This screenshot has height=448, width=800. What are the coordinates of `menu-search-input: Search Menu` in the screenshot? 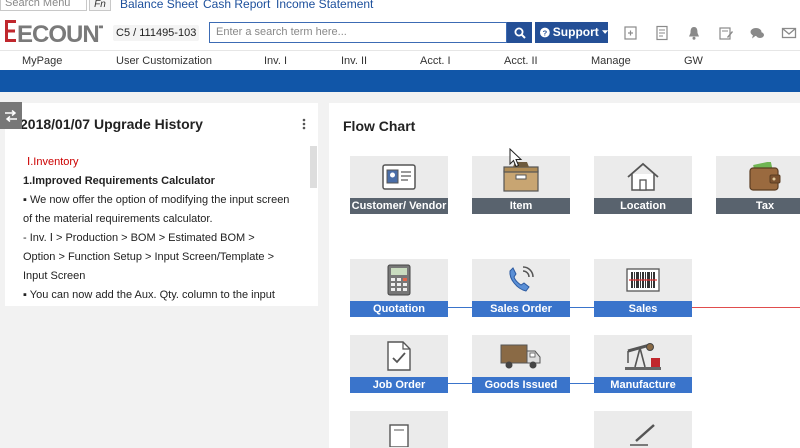 It's located at (43, 5).